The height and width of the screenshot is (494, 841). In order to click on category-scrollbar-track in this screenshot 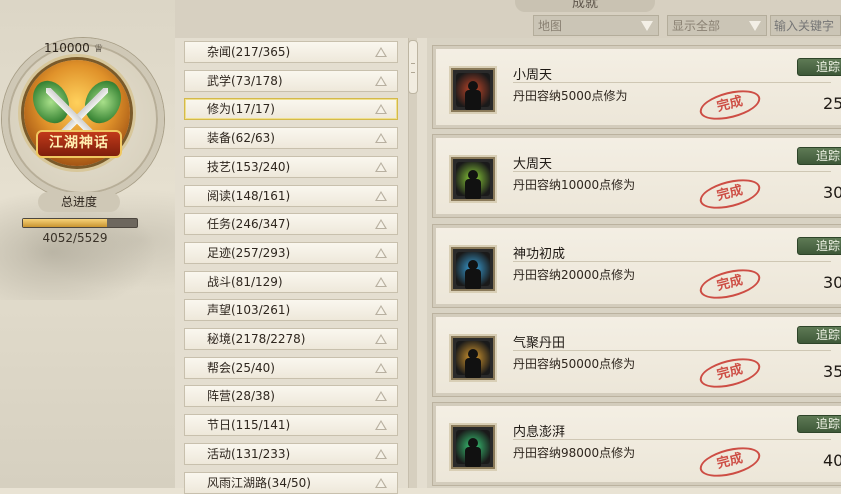, I will do `click(412, 263)`.